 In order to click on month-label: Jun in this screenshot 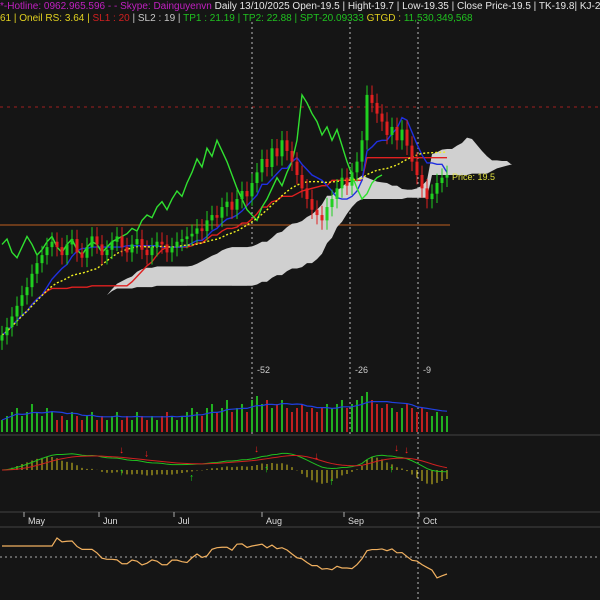, I will do `click(110, 521)`.